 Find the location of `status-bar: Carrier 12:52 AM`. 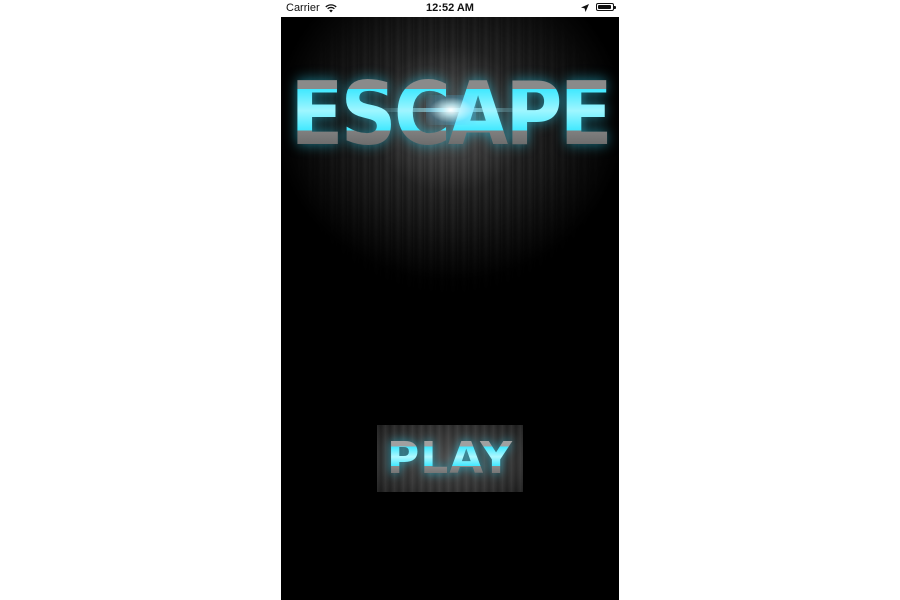

status-bar: Carrier 12:52 AM is located at coordinates (450, 8).